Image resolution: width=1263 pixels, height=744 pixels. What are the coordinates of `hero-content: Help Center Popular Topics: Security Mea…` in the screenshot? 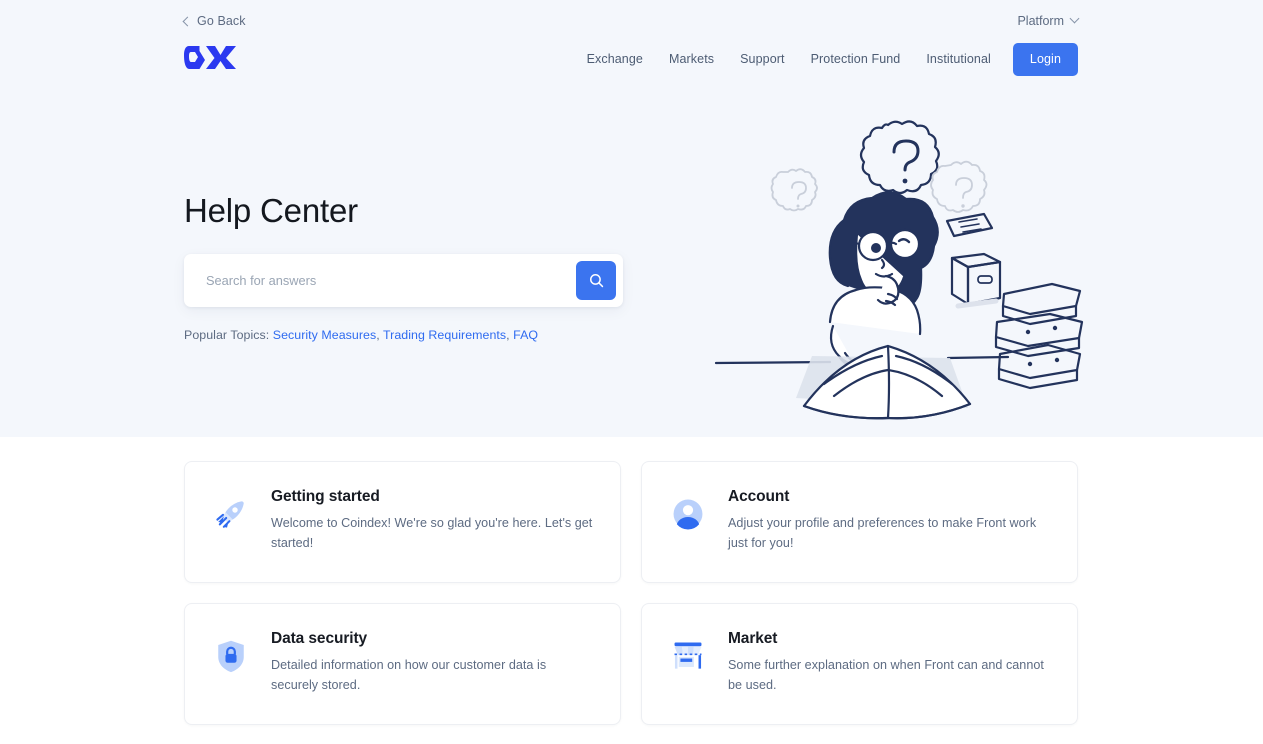 It's located at (404, 267).